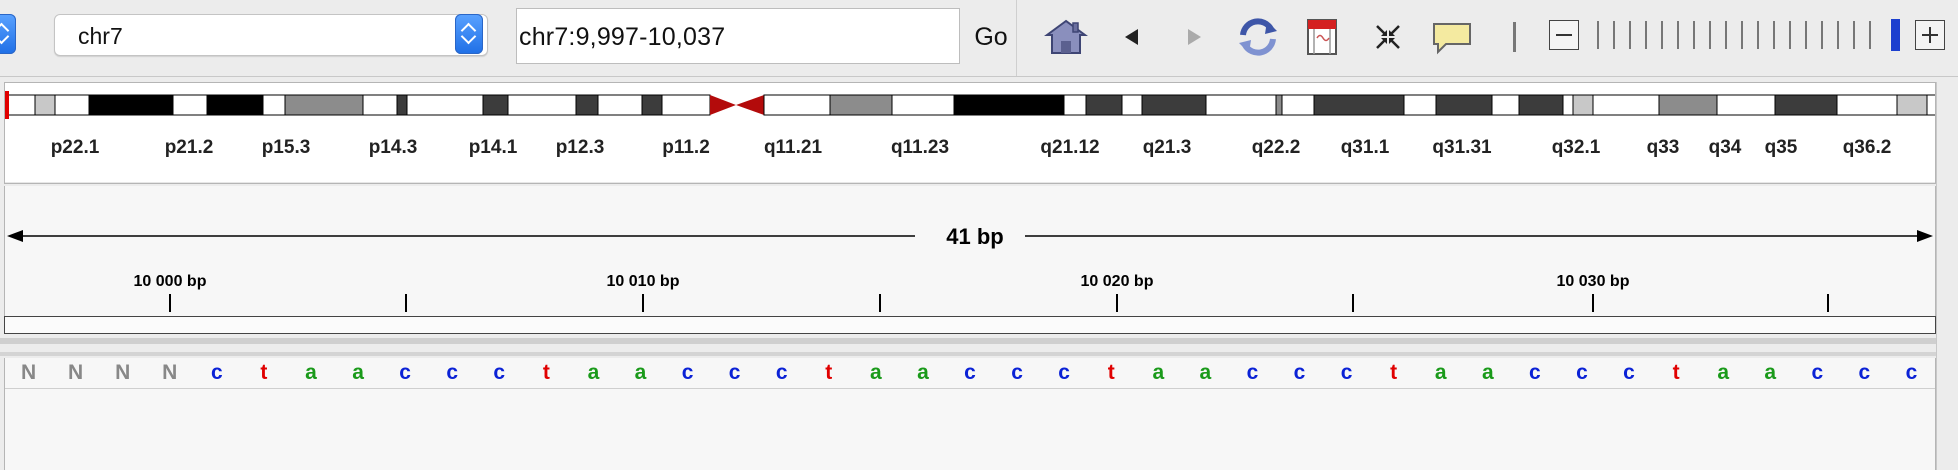  What do you see at coordinates (1322, 37) in the screenshot?
I see `region-of-interest-icon` at bounding box center [1322, 37].